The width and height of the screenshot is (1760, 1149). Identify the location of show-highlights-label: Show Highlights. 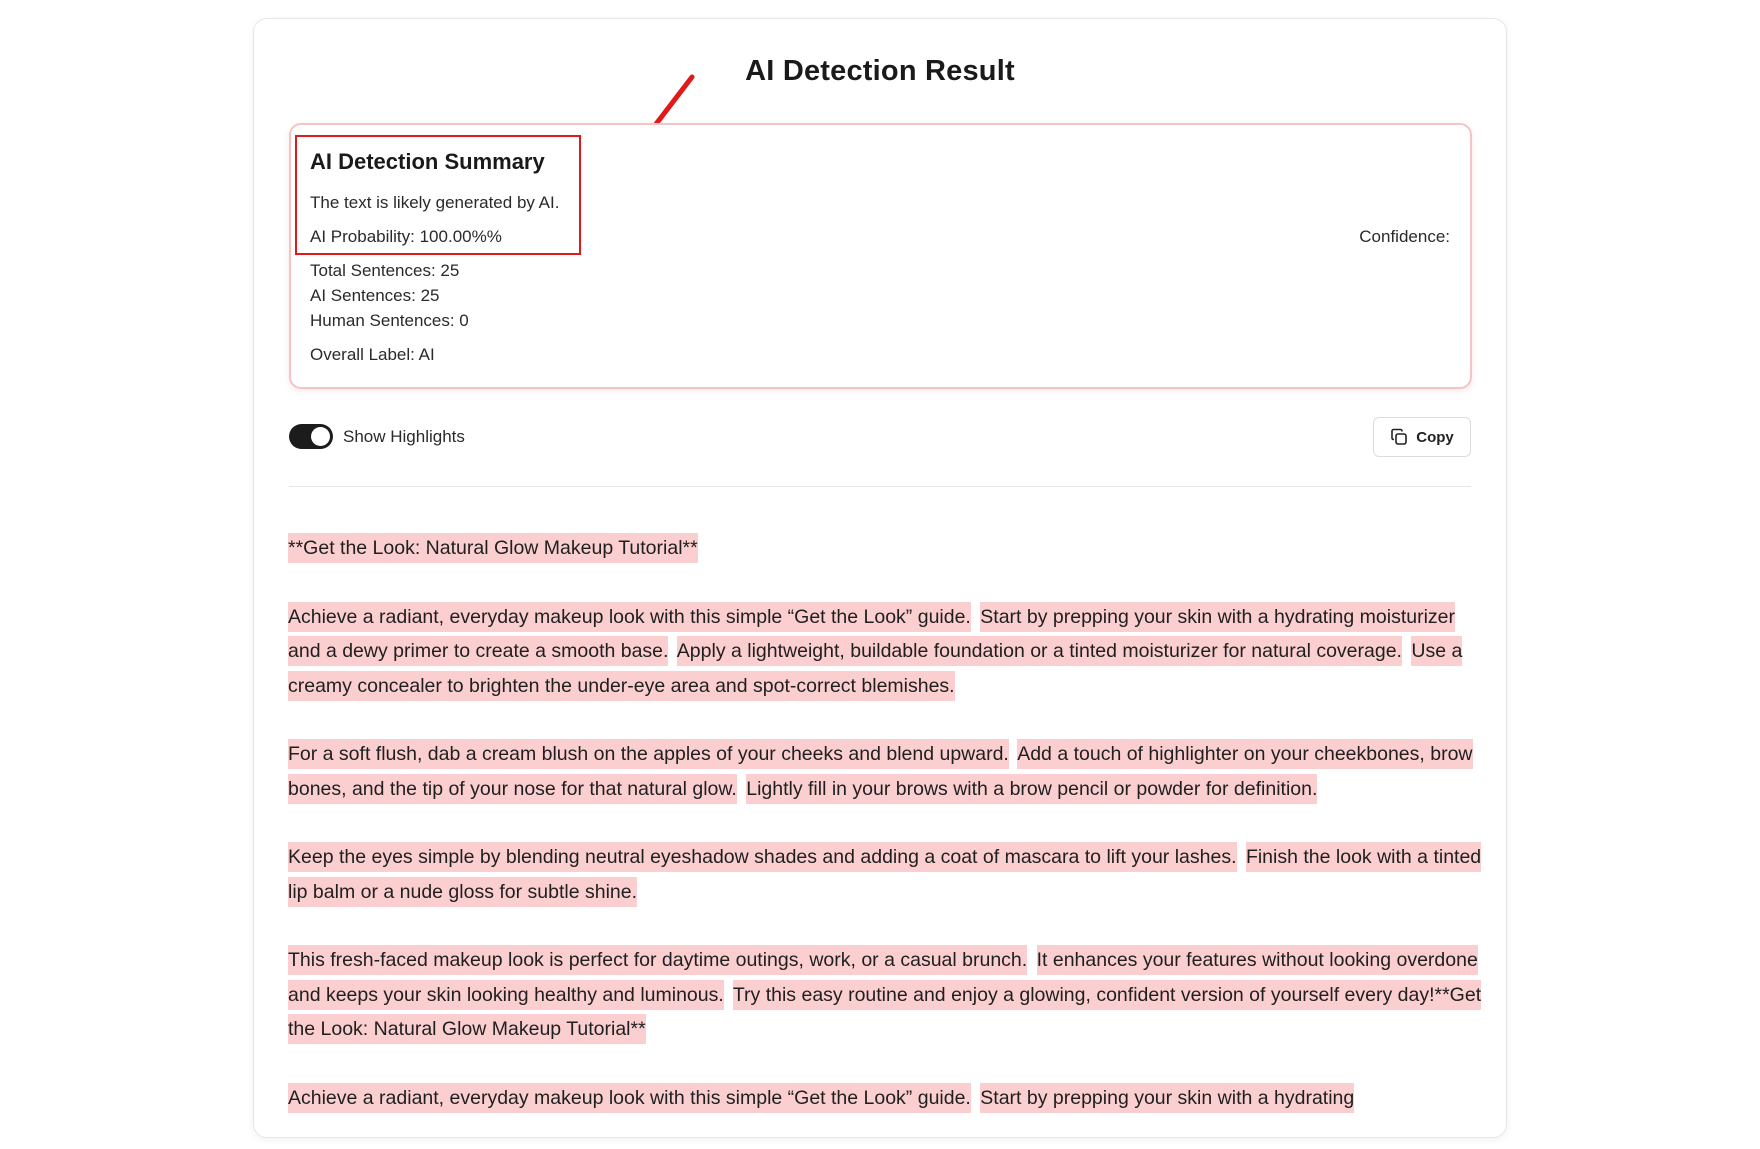
(404, 436).